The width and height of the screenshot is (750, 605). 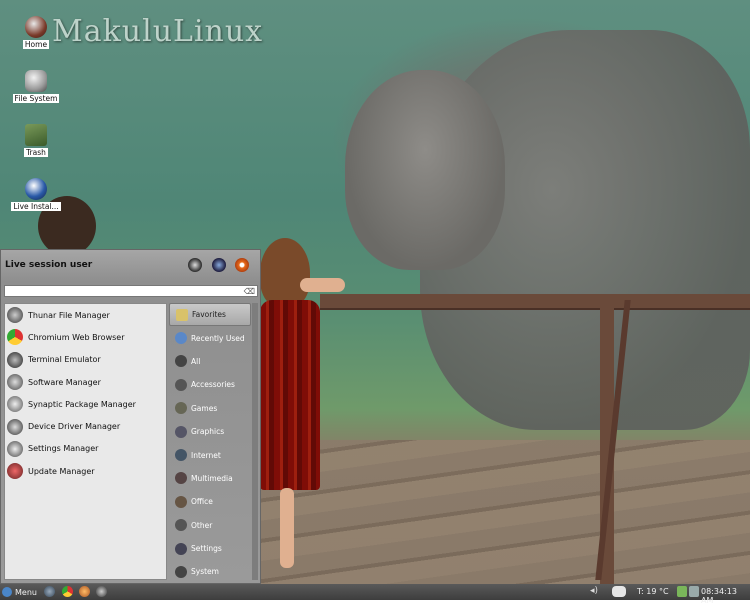 I want to click on clock: 08:34:13 AM, so click(x=725, y=596).